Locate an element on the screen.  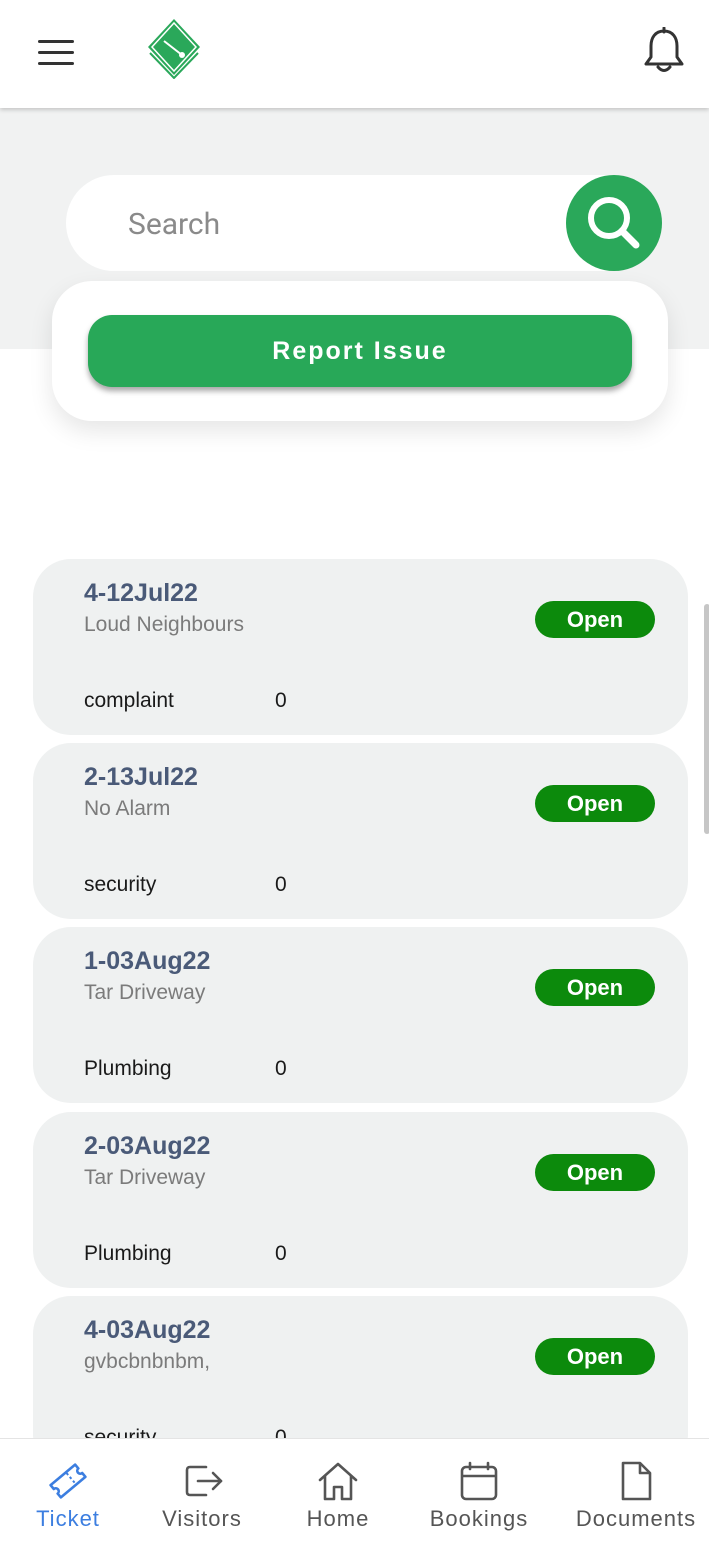
ticket-id: 1-03Aug22 is located at coordinates (147, 961).